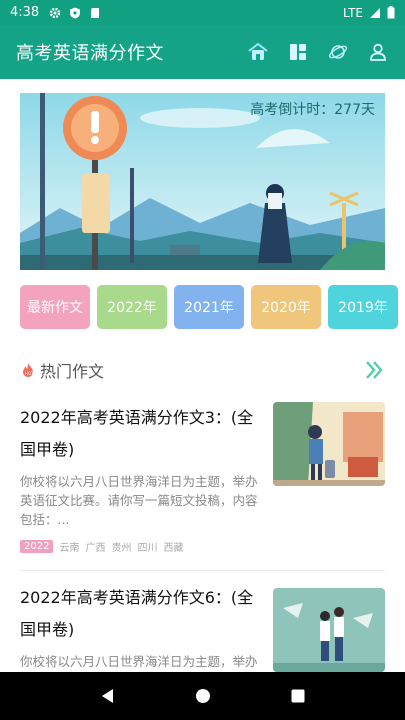 The image size is (405, 720). What do you see at coordinates (374, 370) in the screenshot?
I see `more-chevron-icon` at bounding box center [374, 370].